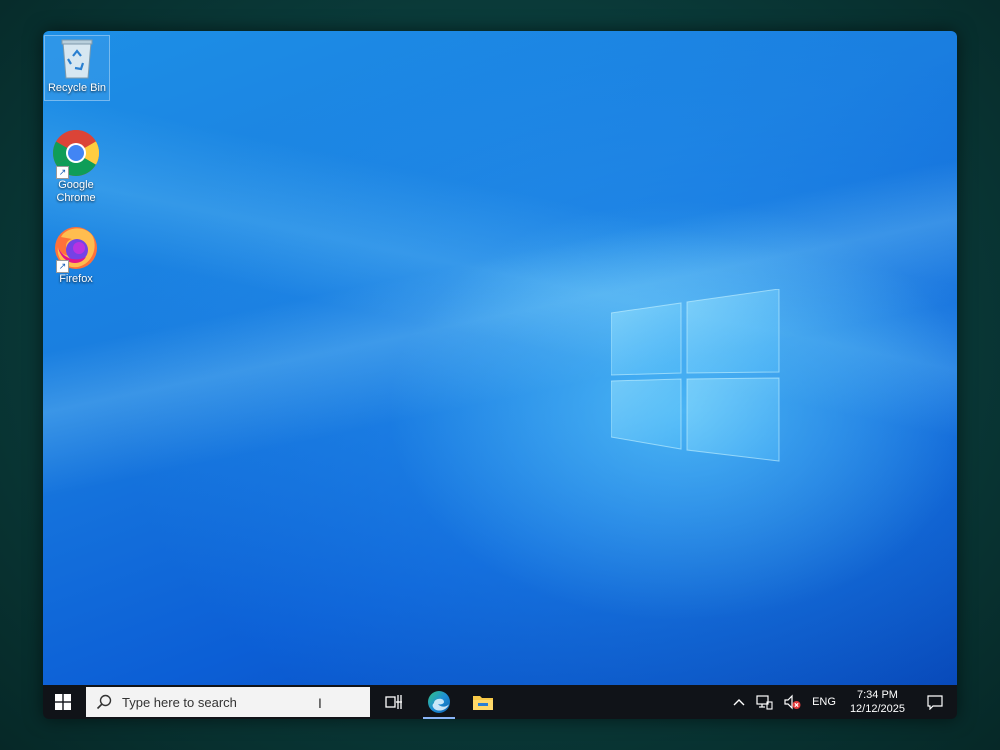 The width and height of the screenshot is (1000, 750). What do you see at coordinates (877, 702) in the screenshot?
I see `clock: 7:34 PM 12/12/2025` at bounding box center [877, 702].